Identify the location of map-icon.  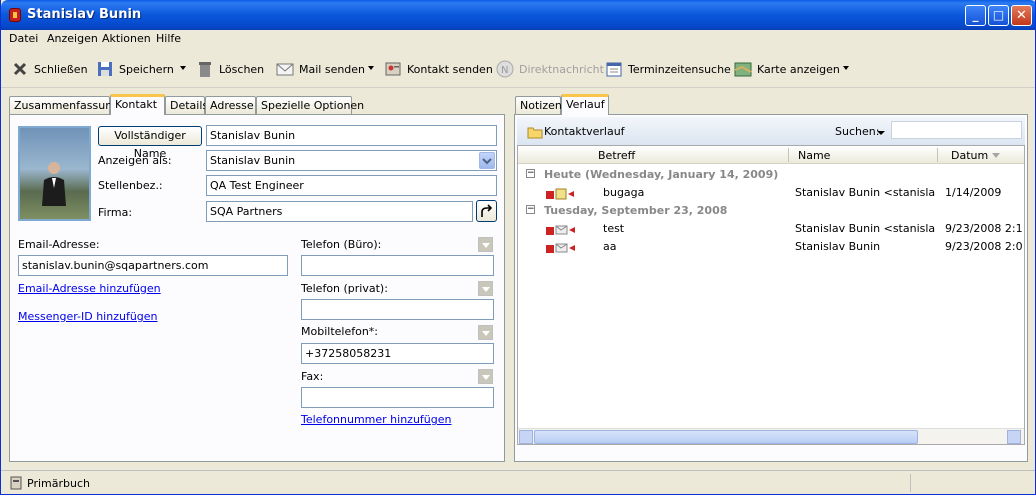
(743, 69).